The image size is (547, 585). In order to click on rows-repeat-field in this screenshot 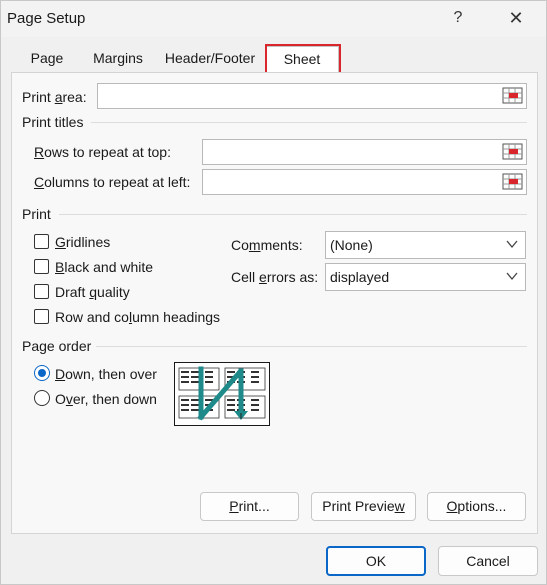, I will do `click(364, 152)`.